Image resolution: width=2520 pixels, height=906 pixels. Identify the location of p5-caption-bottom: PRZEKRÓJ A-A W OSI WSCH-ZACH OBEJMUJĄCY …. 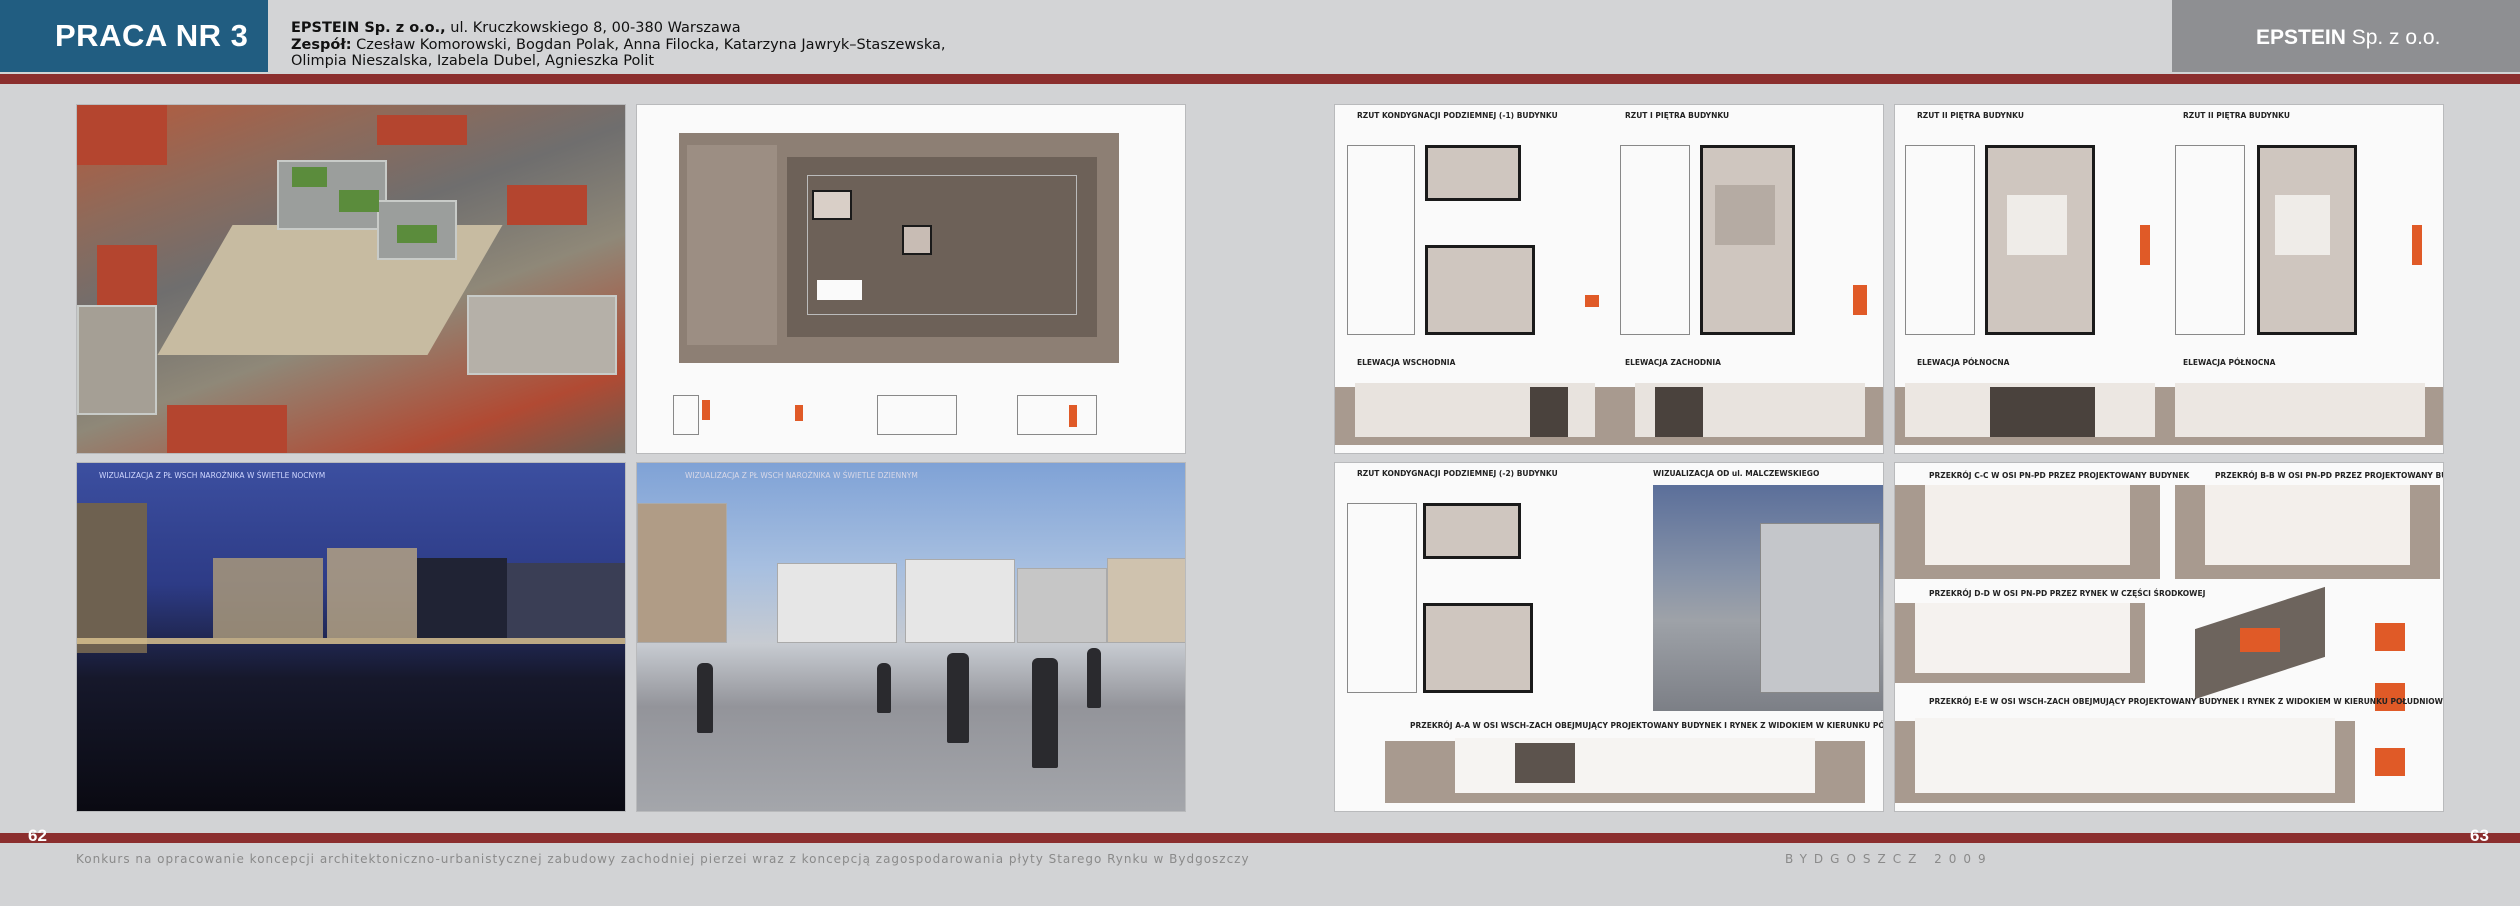
(1647, 725).